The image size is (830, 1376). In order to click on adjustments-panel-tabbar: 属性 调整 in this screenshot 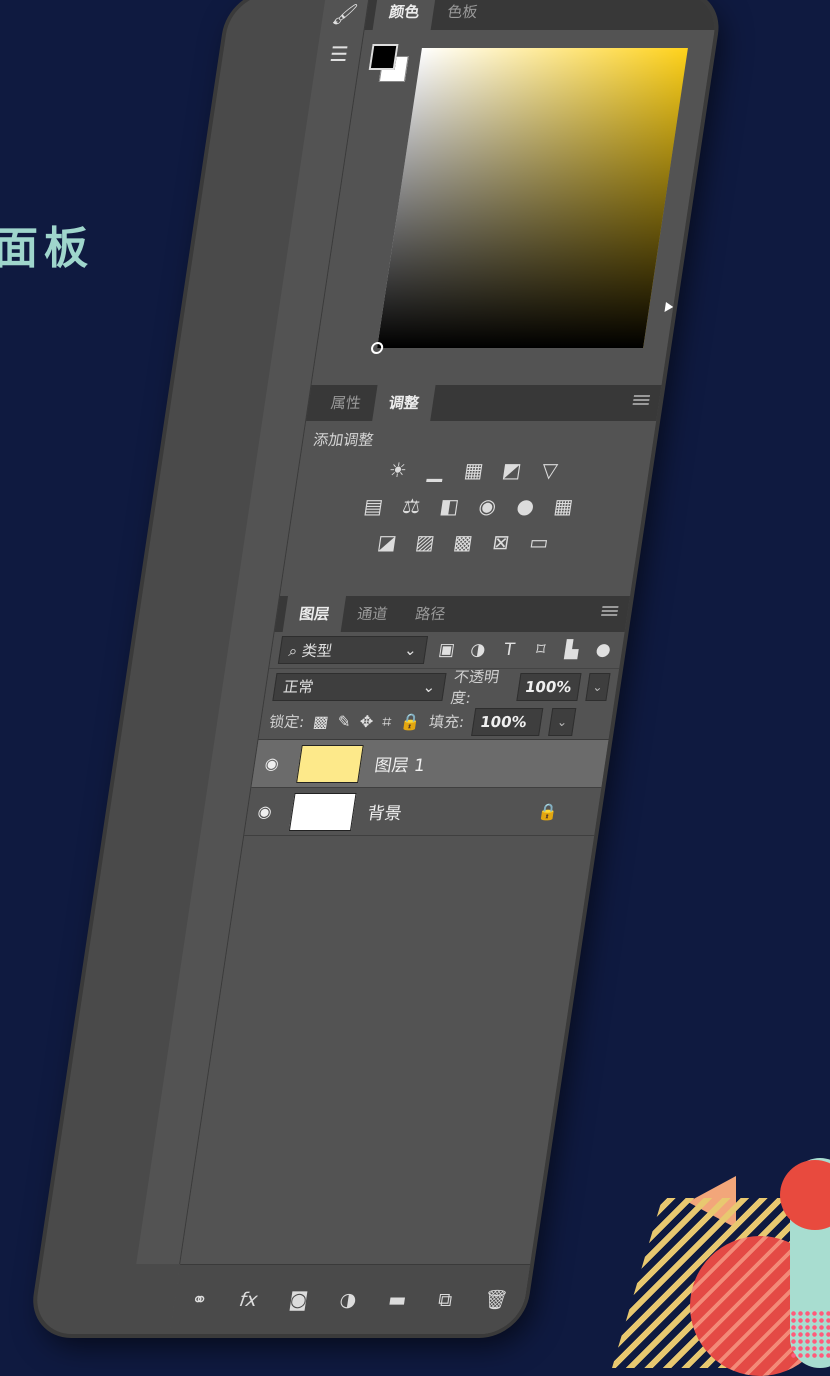, I will do `click(484, 402)`.